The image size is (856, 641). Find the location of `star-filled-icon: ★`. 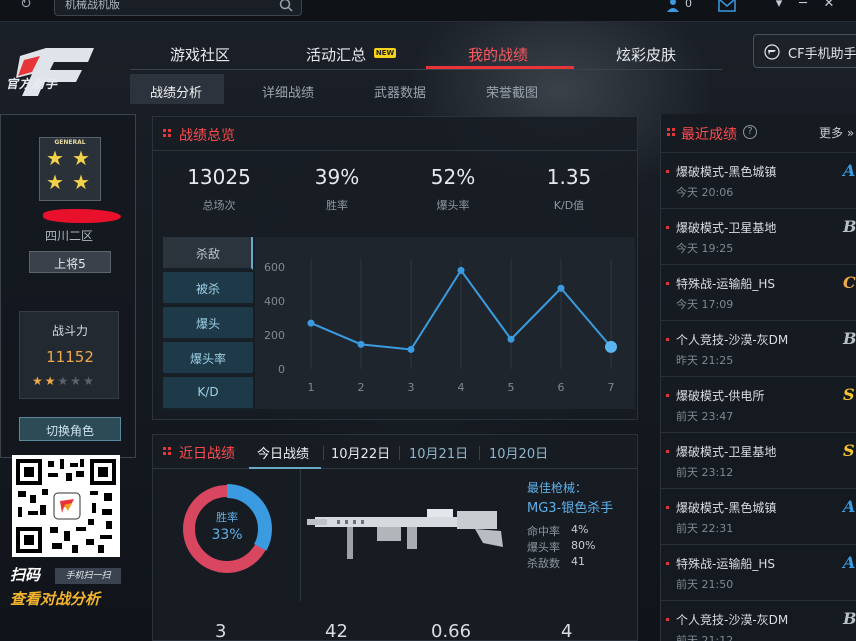

star-filled-icon: ★ is located at coordinates (38, 381).